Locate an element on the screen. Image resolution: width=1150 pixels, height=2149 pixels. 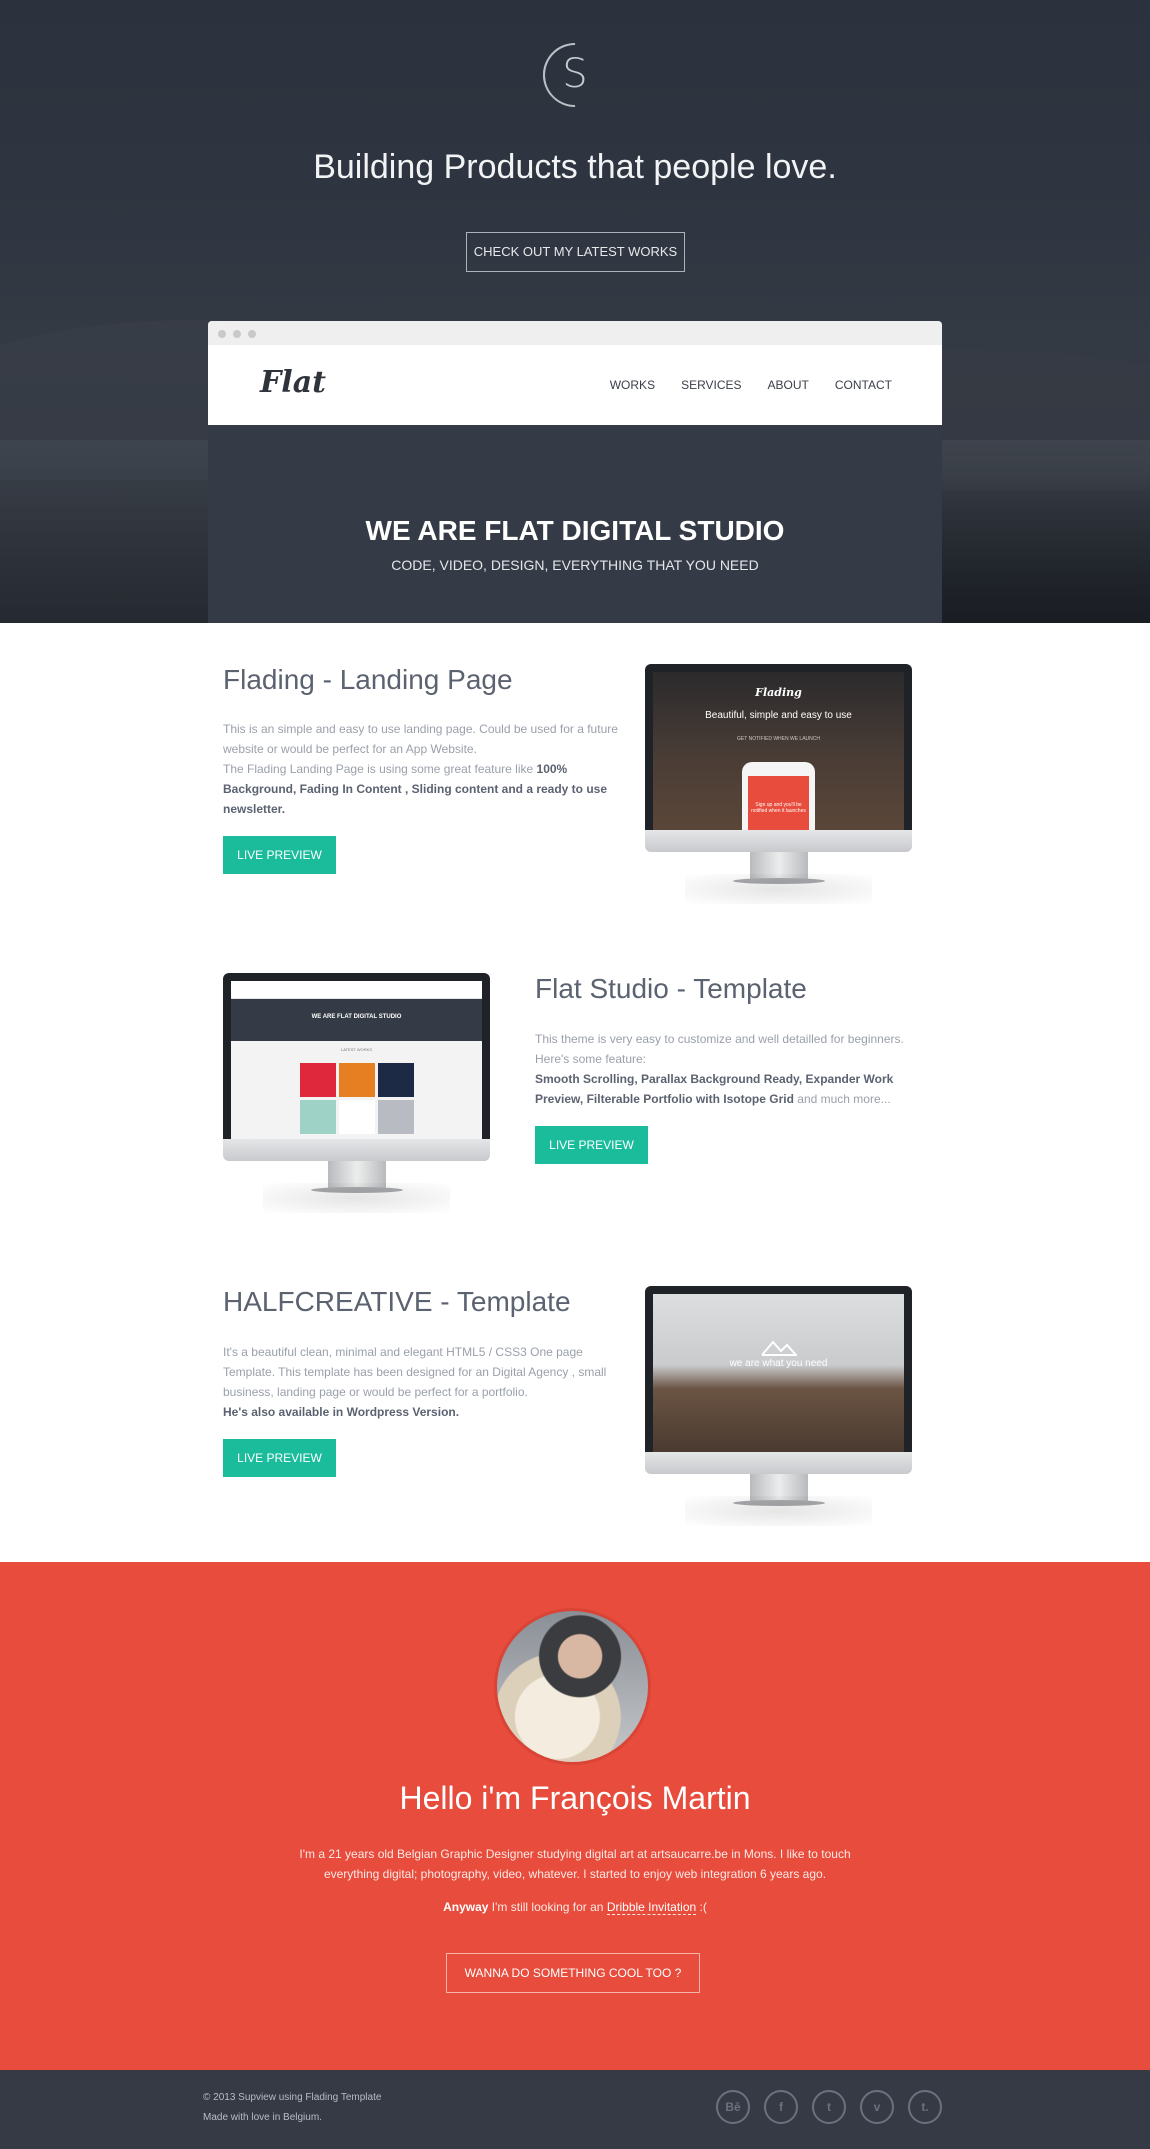
screen-headline: WE ARE FLAT DIGITAL STUDIO is located at coordinates (356, 1017).